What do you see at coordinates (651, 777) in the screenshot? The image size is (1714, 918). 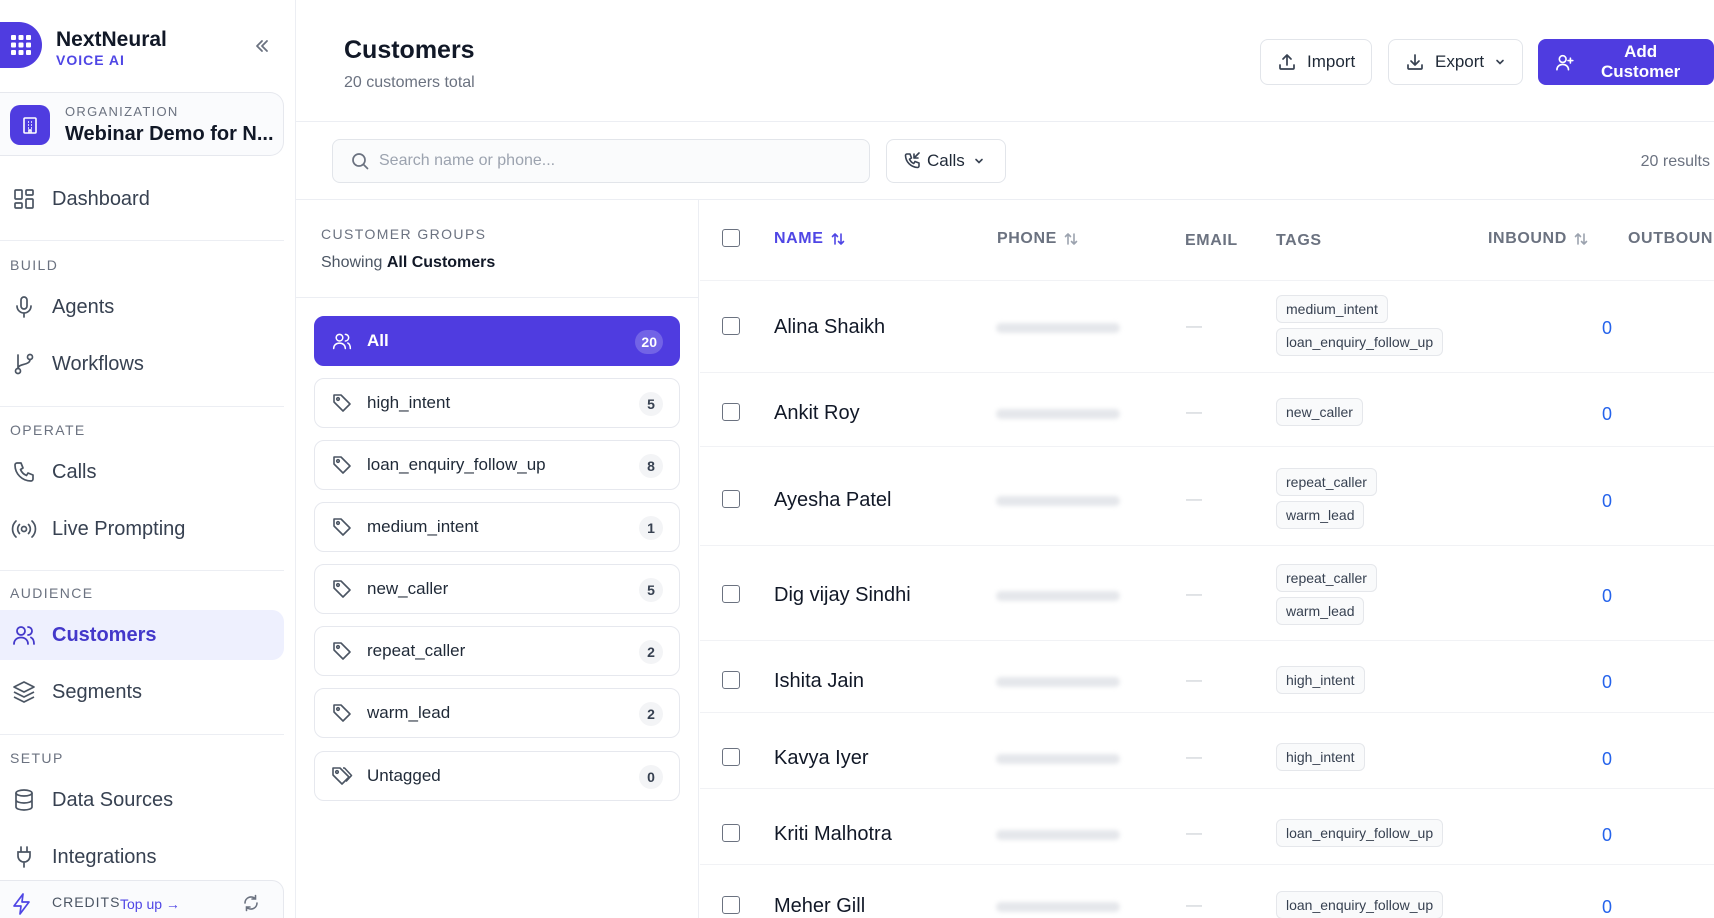 I see `group-count-badge: 0` at bounding box center [651, 777].